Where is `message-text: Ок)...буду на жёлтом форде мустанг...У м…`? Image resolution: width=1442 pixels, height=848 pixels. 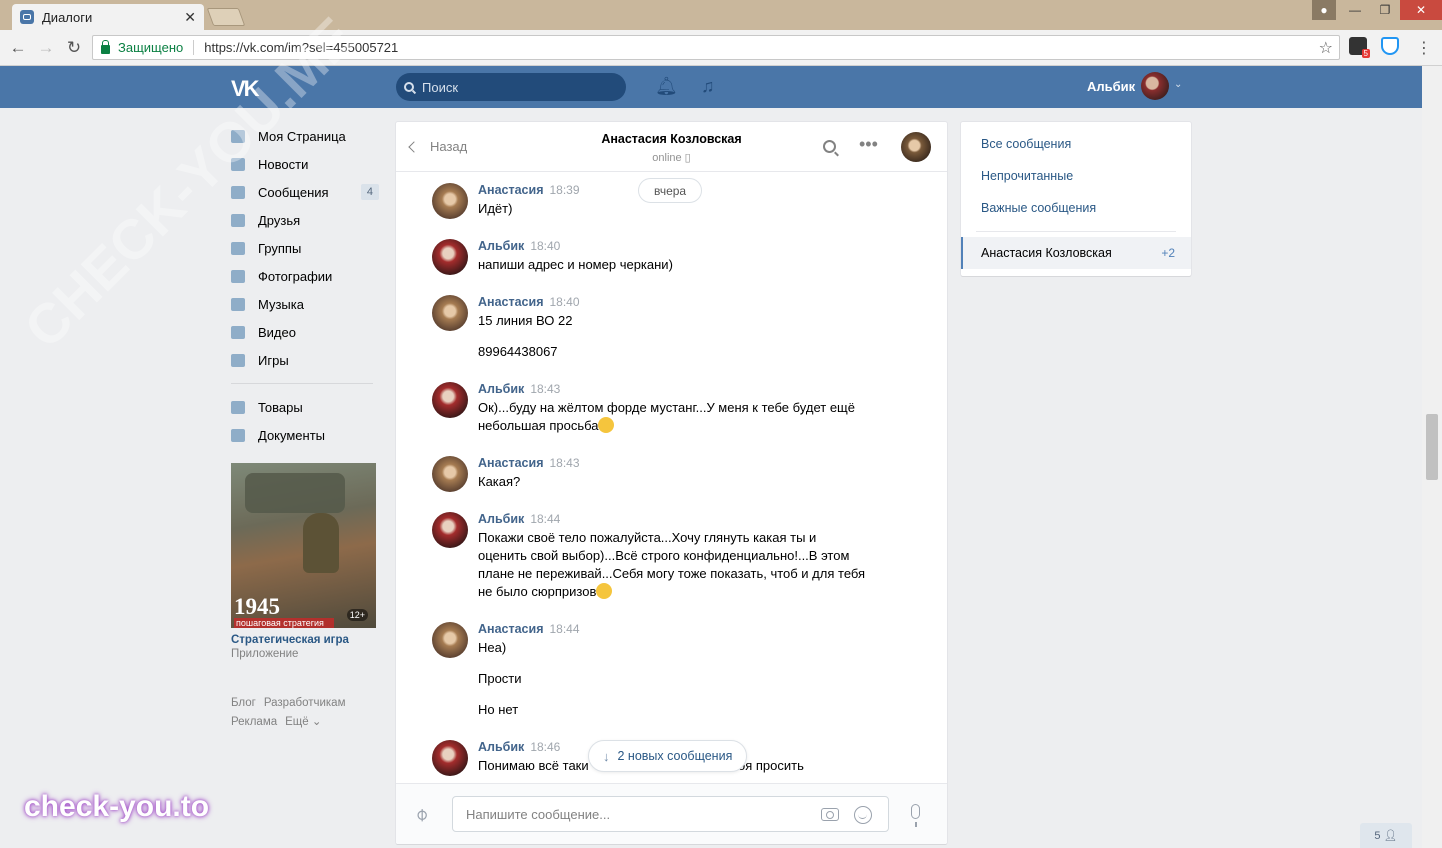 message-text: Ок)...буду на жёлтом форде мустанг...У м… is located at coordinates (666, 416).